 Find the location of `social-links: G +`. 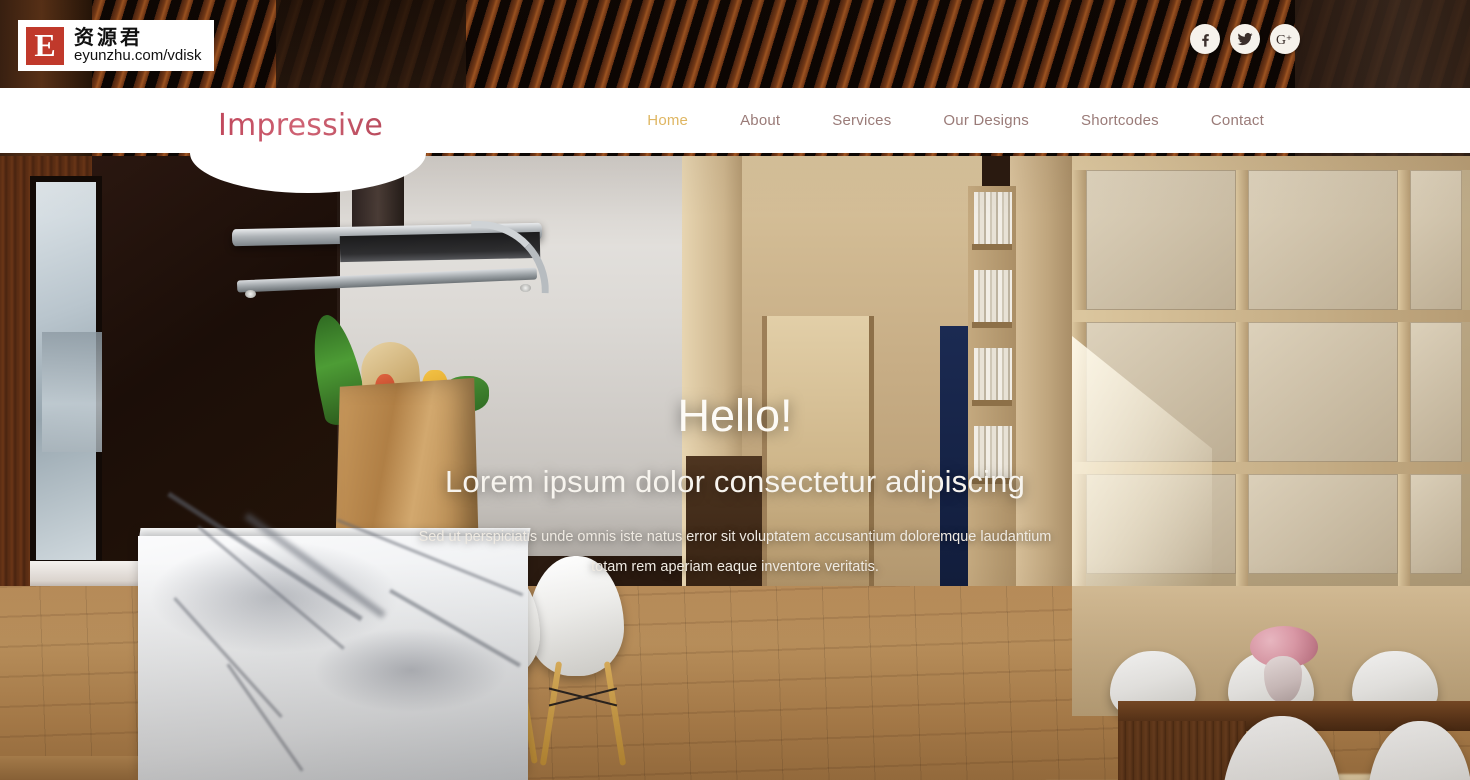

social-links: G + is located at coordinates (1245, 39).